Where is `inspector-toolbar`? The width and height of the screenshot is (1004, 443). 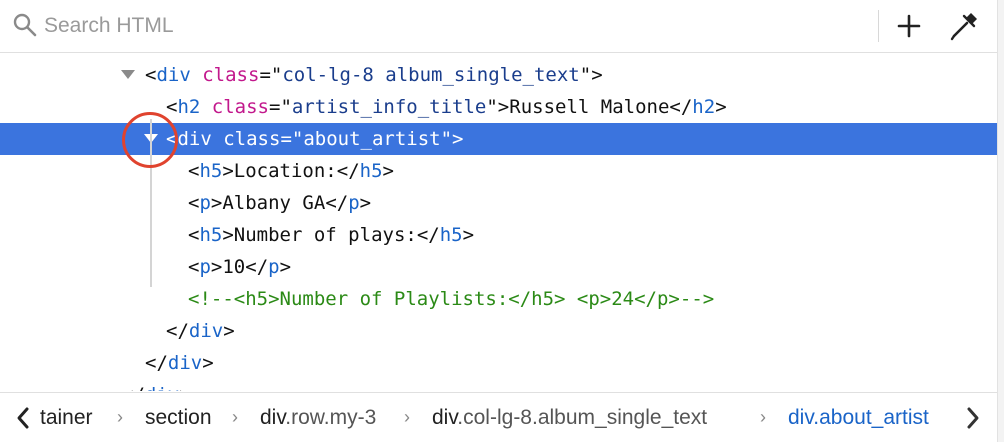
inspector-toolbar is located at coordinates (502, 26).